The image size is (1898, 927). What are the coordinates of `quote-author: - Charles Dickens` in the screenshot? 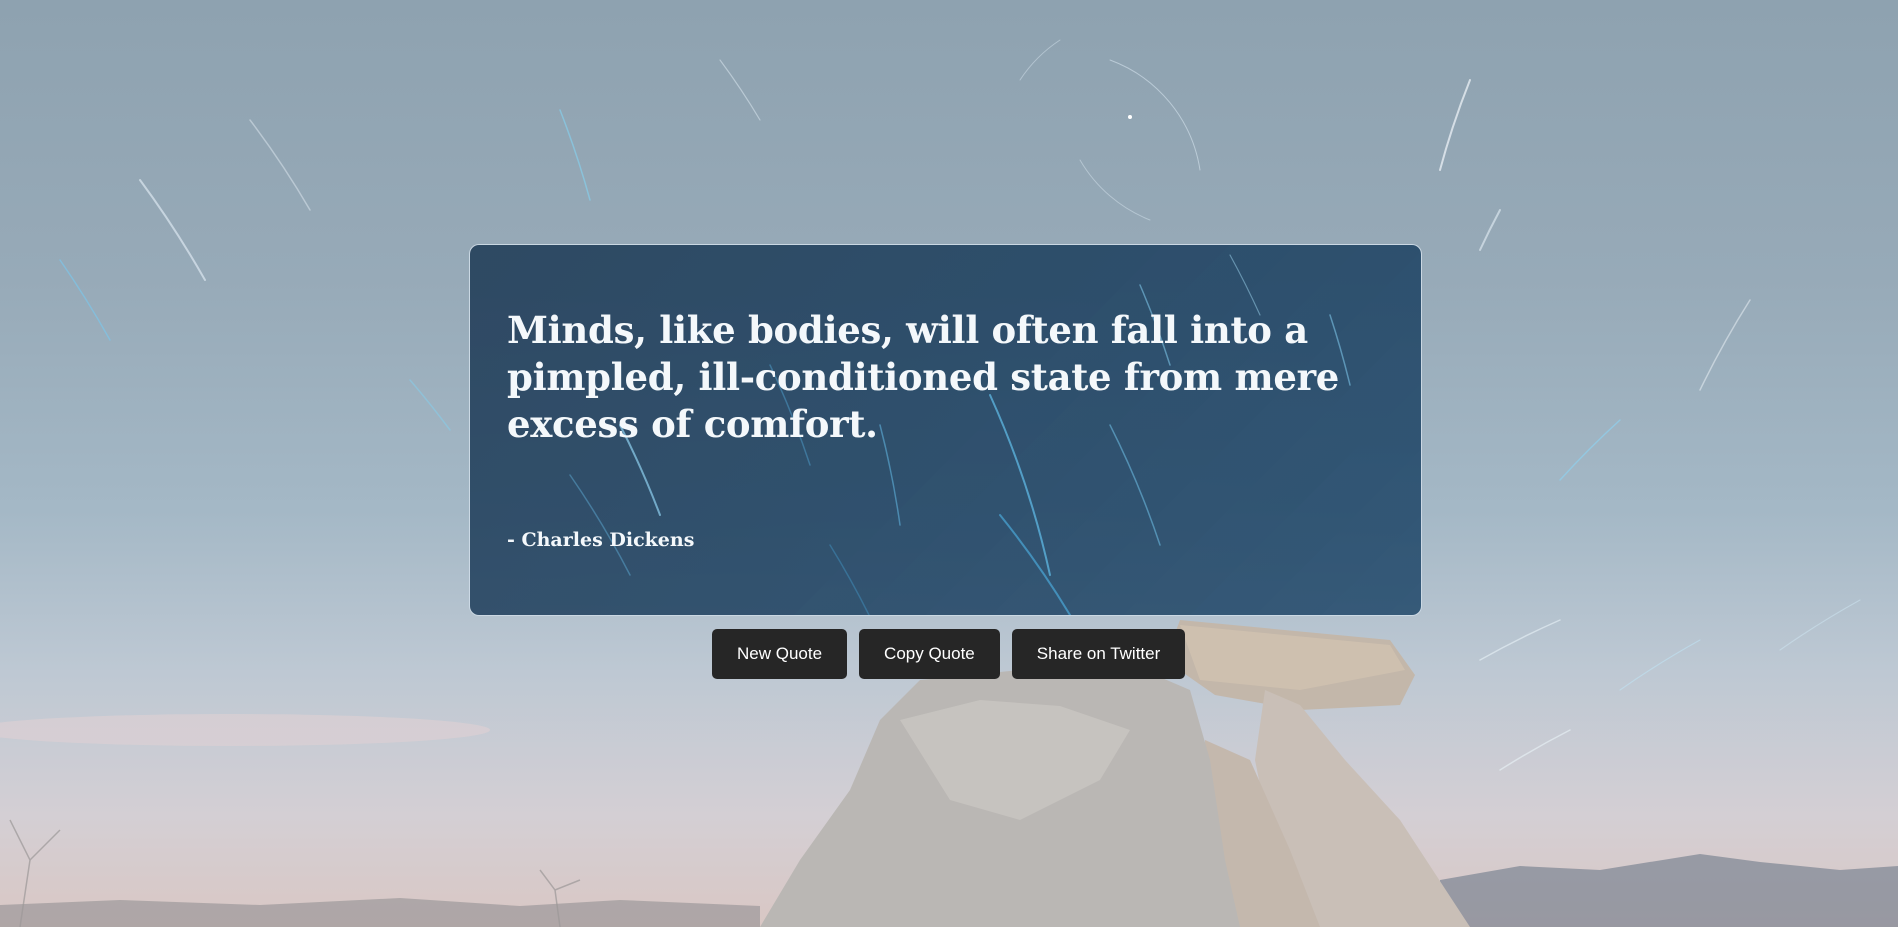 It's located at (601, 540).